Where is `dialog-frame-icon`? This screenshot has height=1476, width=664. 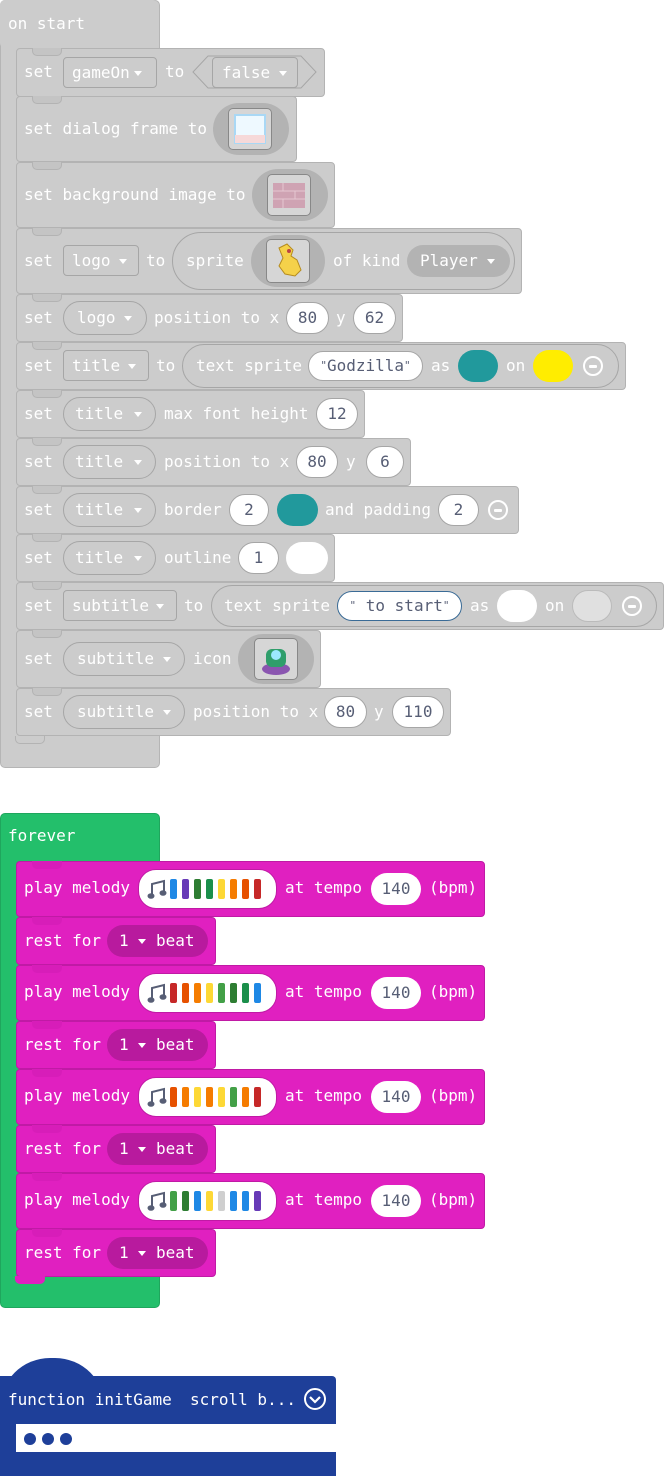 dialog-frame-icon is located at coordinates (250, 129).